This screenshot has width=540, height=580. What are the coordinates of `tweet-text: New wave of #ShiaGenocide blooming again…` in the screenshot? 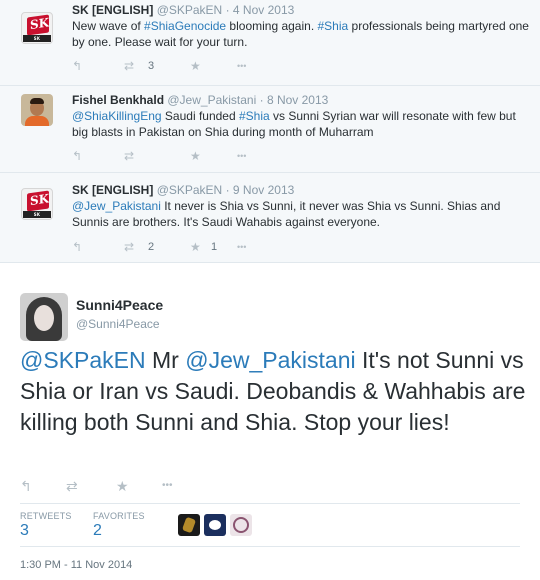 It's located at (302, 34).